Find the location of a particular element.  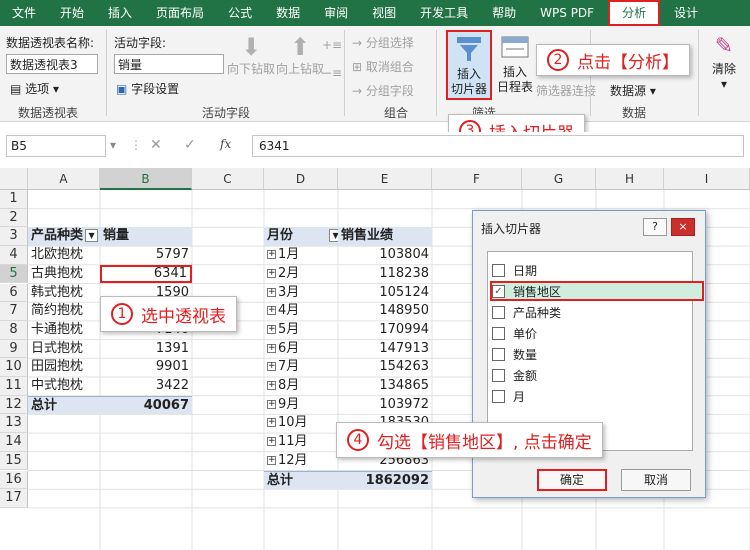

row-header: 16 is located at coordinates (14, 480).